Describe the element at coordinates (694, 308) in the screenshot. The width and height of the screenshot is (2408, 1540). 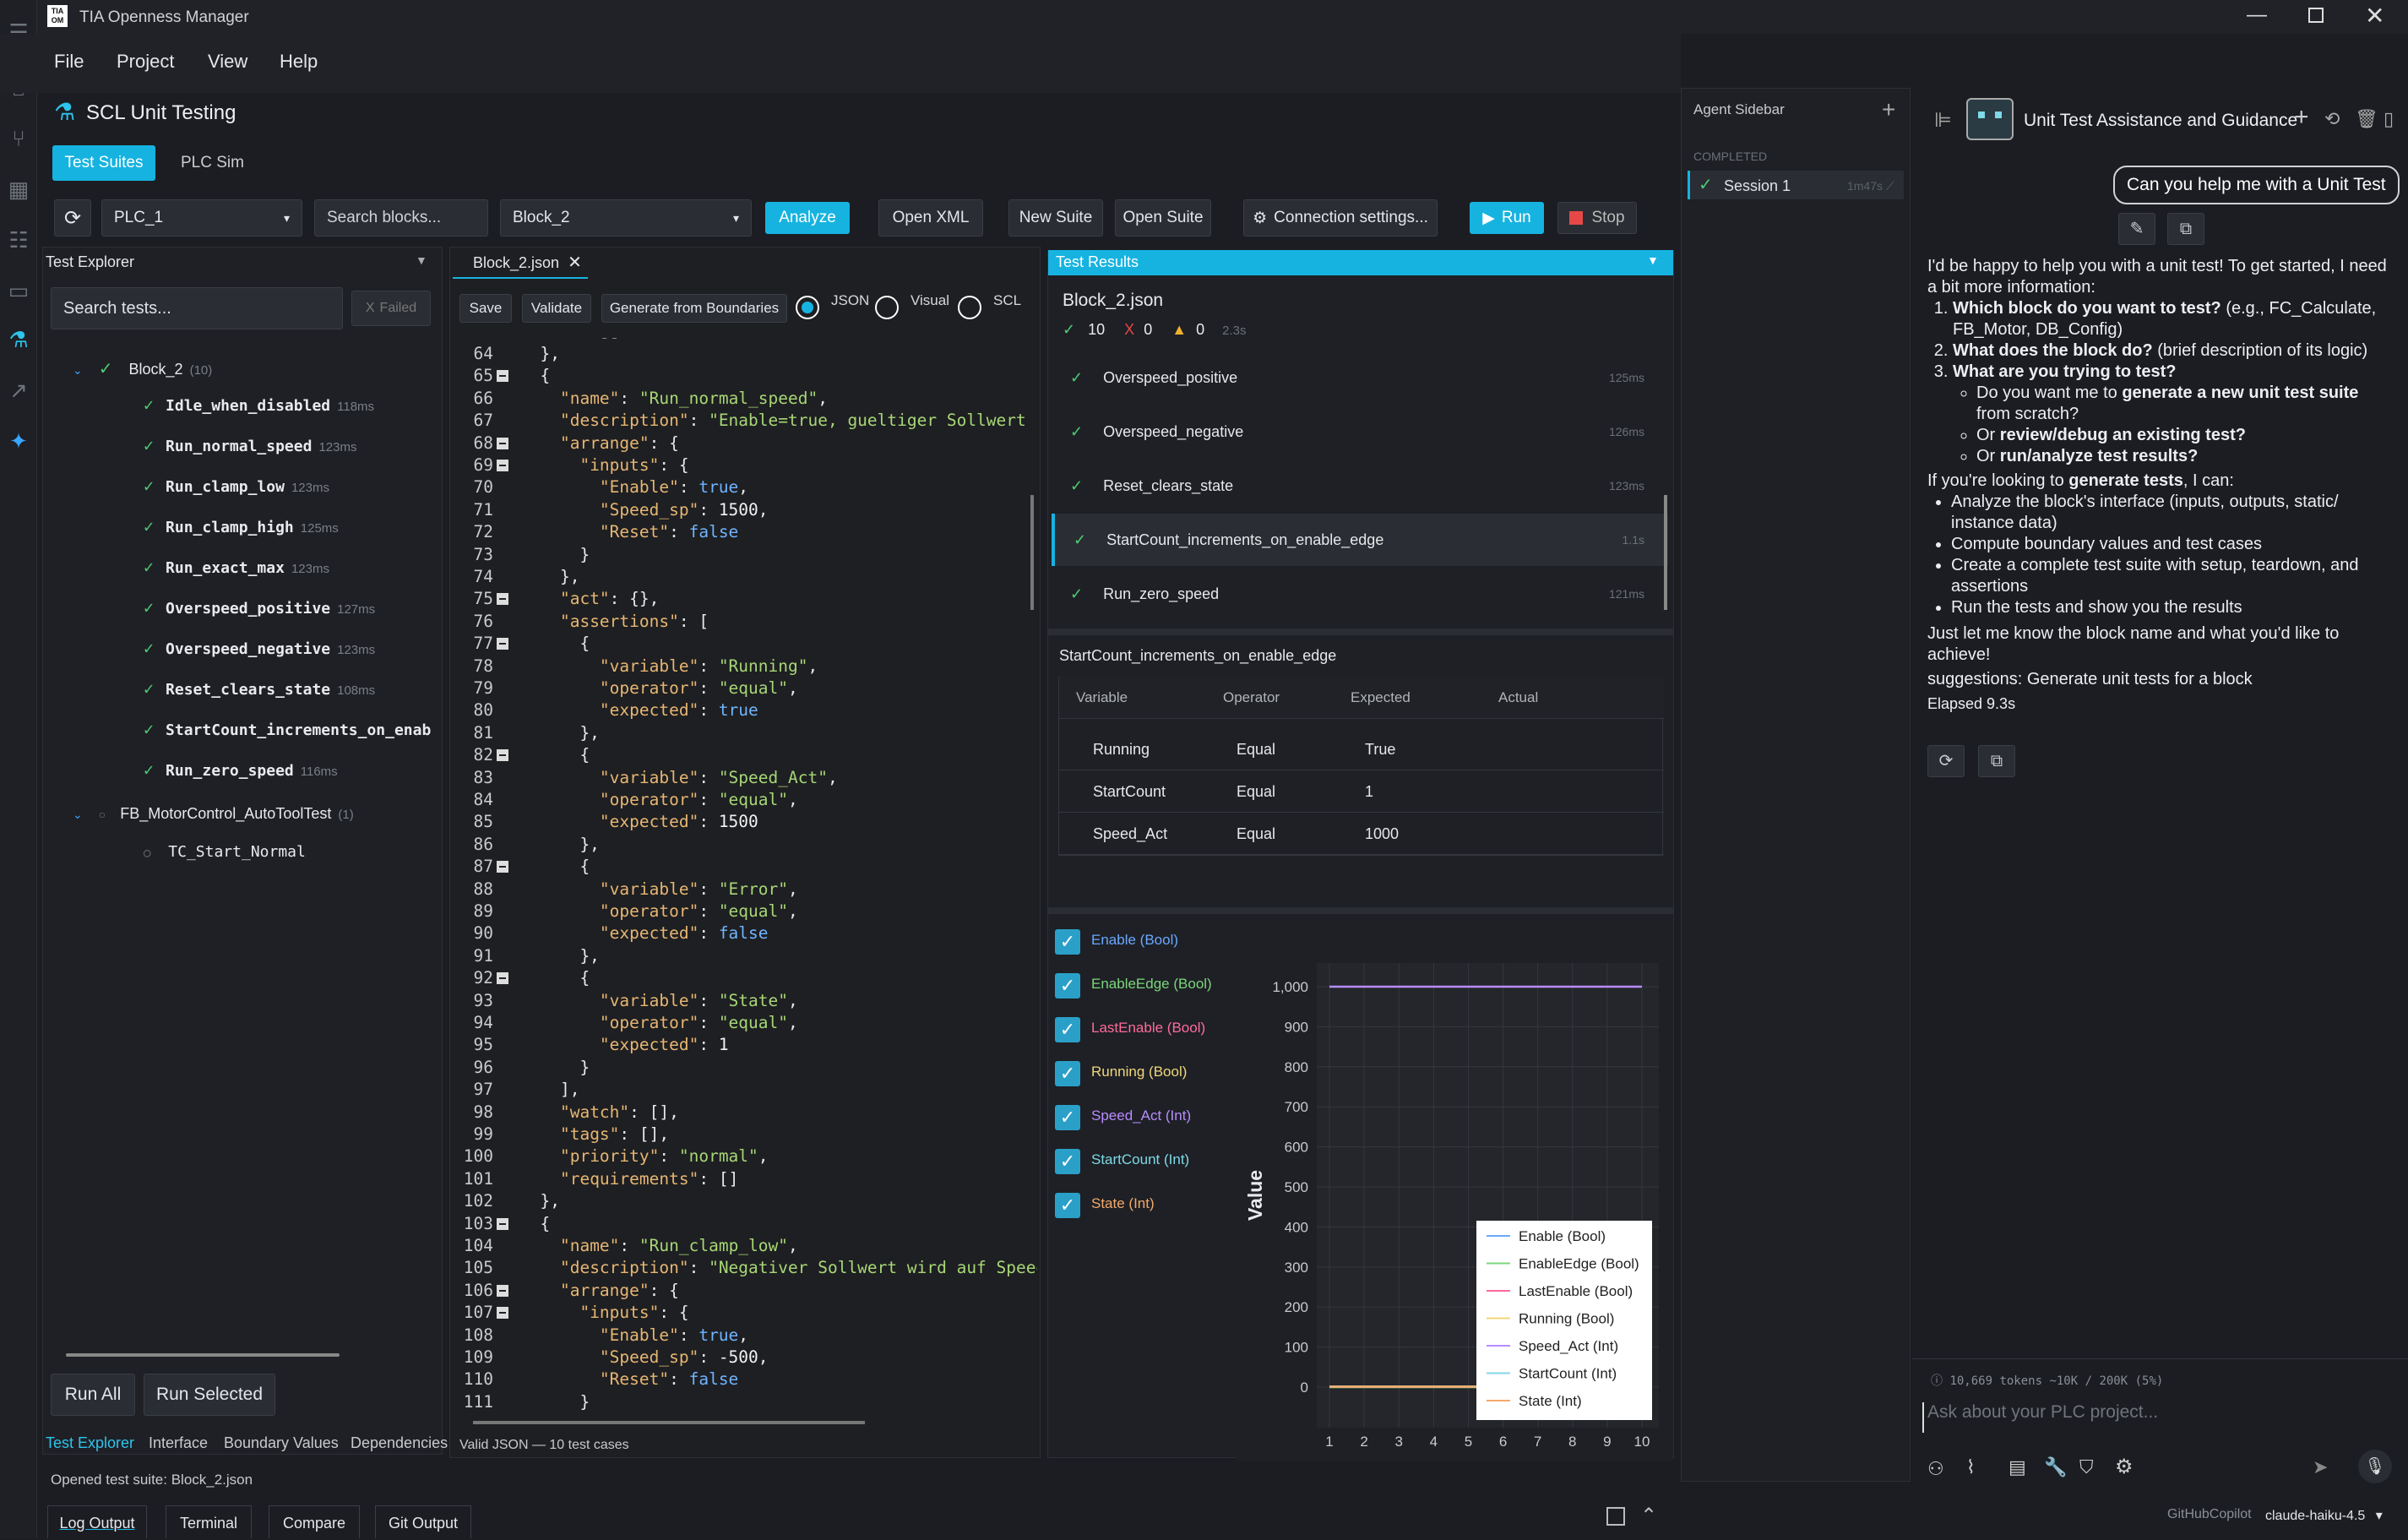
I see `generate-boundaries-button: Generate from Boundaries` at that location.